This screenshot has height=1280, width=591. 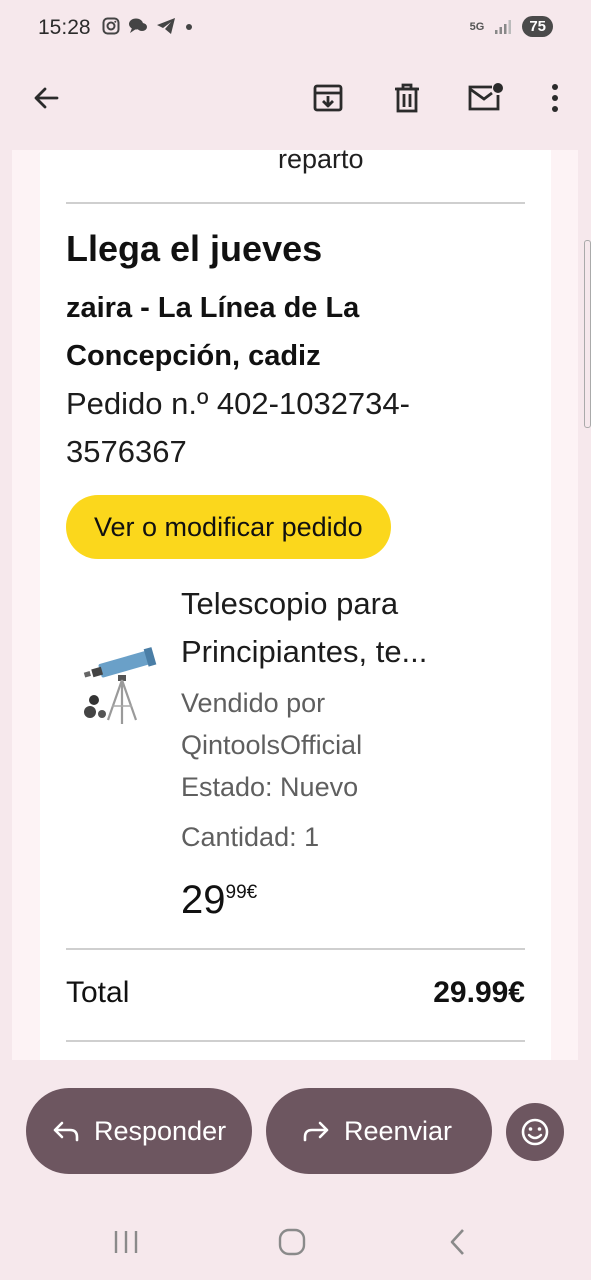 I want to click on app-bar, so click(x=295, y=98).